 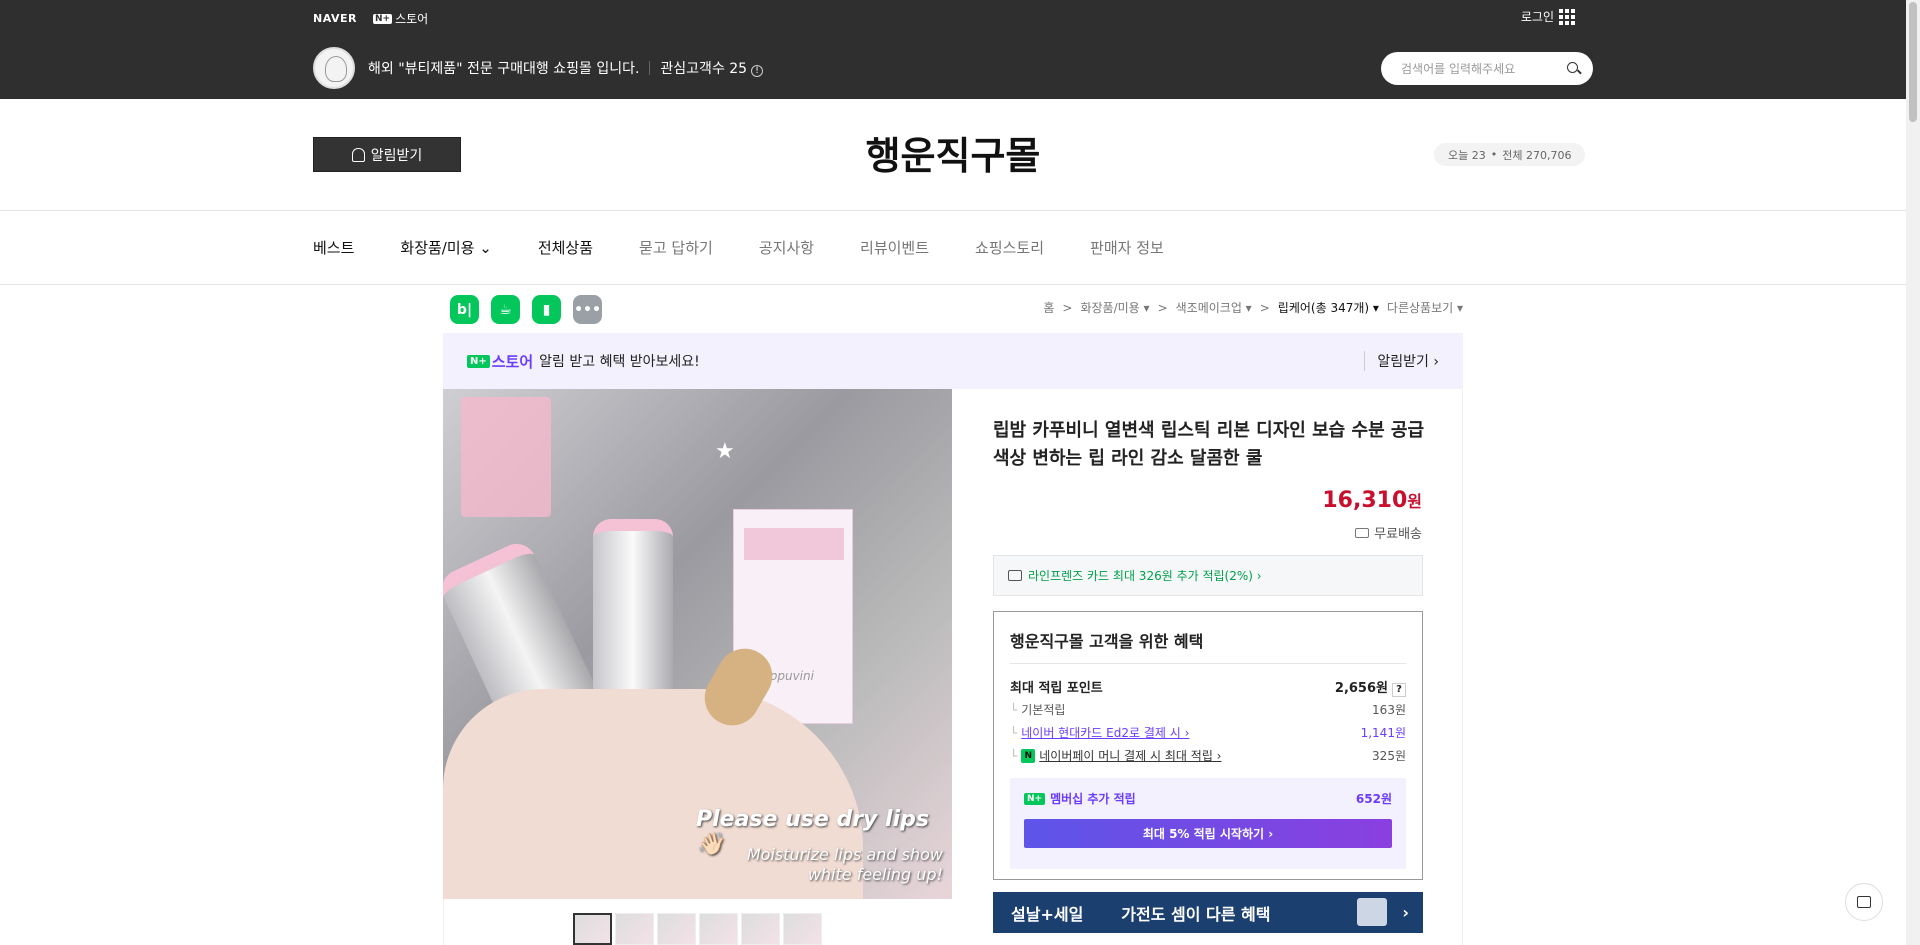 I want to click on membership-section: N+ 멤버십 추가 적립 652원 최대 5% 적립 시작하기 ›, so click(x=1208, y=823).